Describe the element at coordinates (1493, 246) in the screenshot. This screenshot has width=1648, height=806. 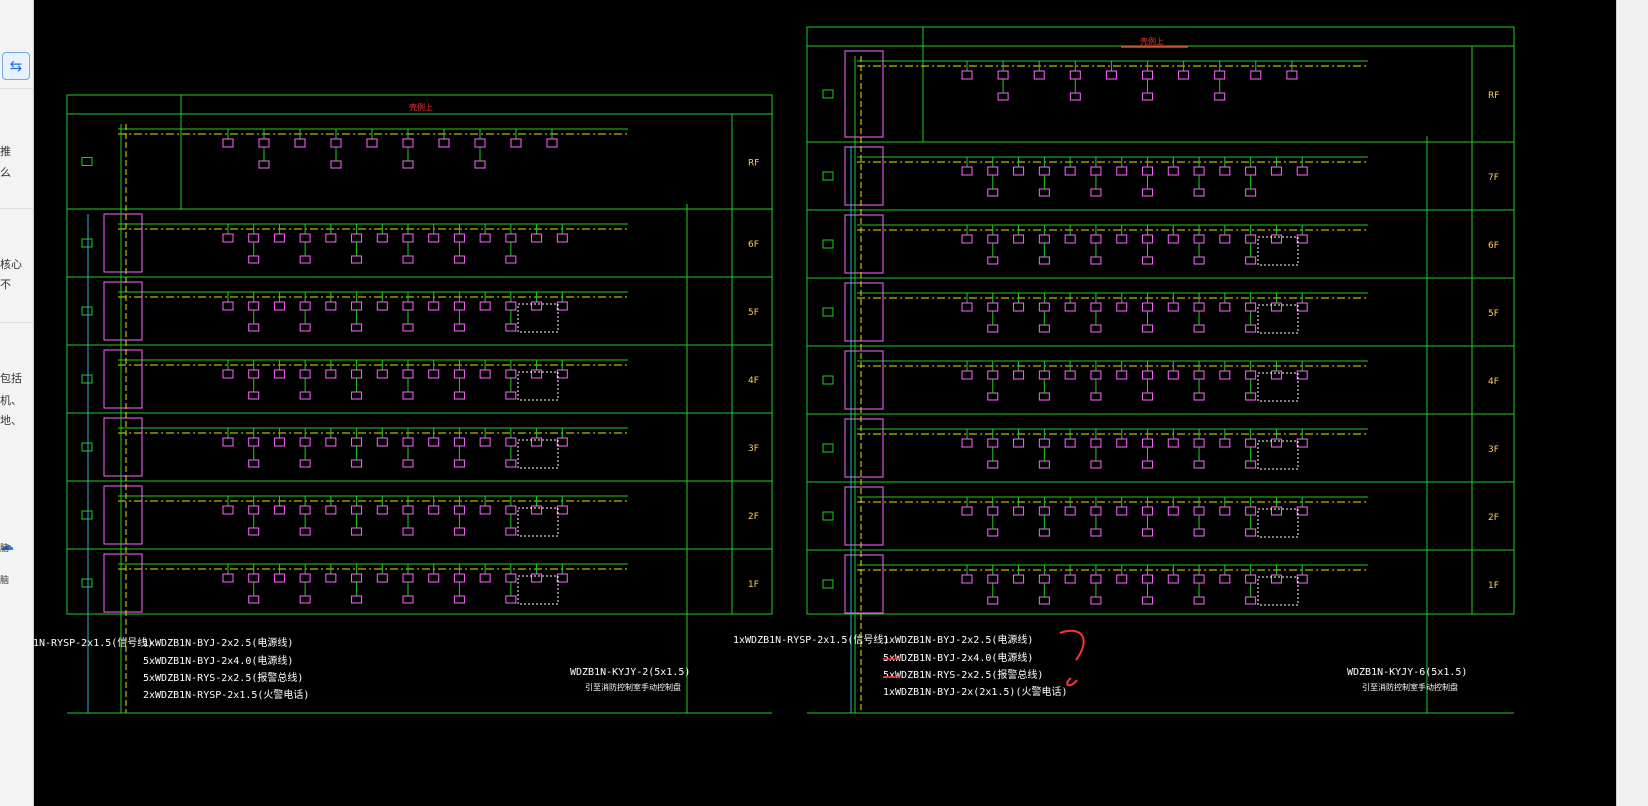
I see `floor-label: 6F` at that location.